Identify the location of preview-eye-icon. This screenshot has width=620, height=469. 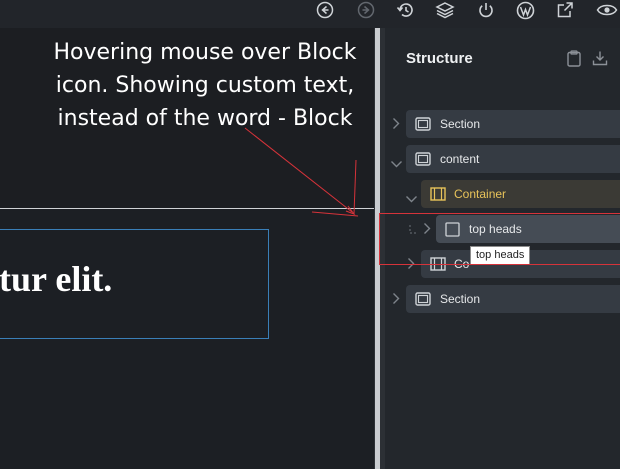
(607, 10).